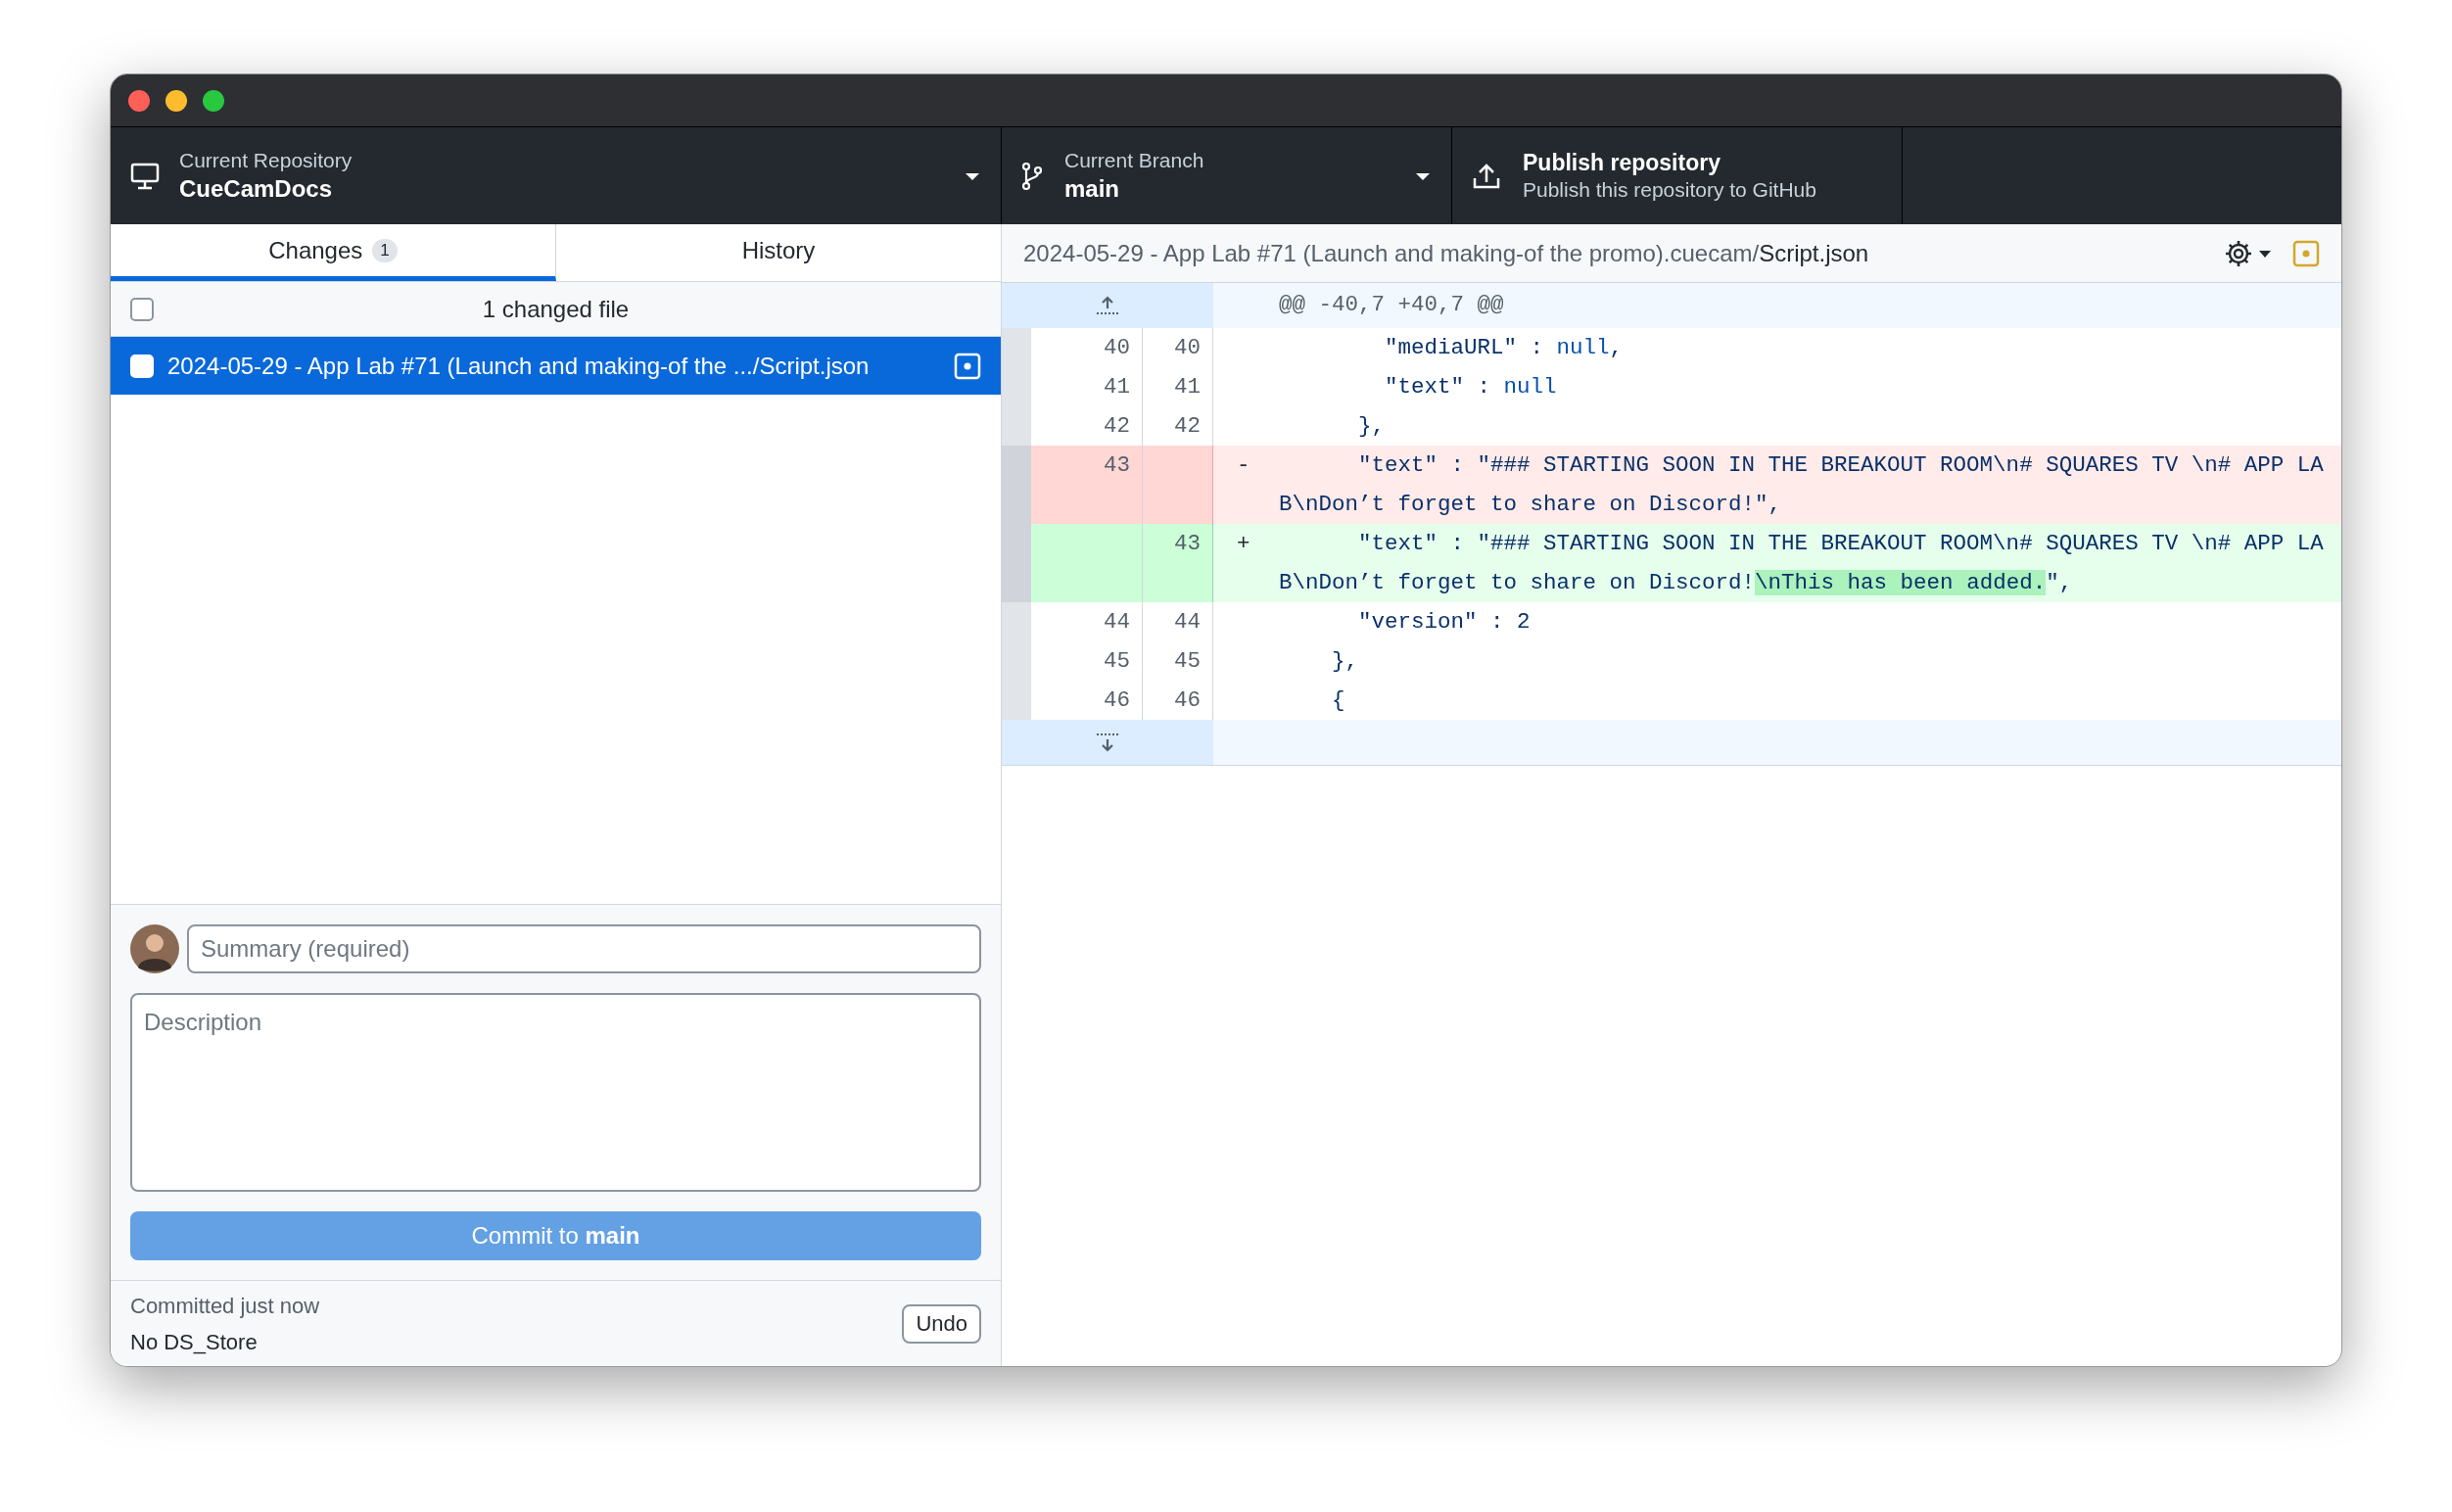 The image size is (2452, 1512). Describe the element at coordinates (194, 1342) in the screenshot. I see `commit-message: No DS_Store` at that location.